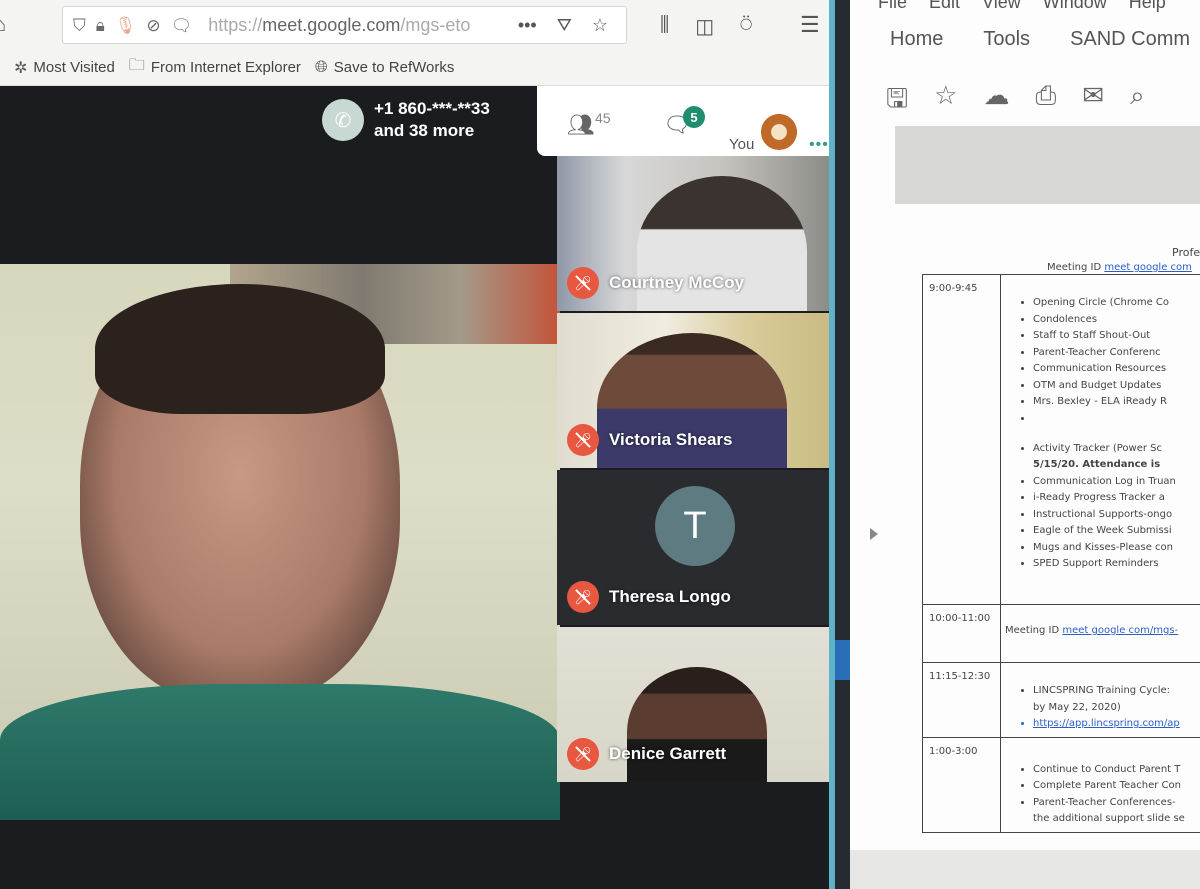  Describe the element at coordinates (1186, 252) in the screenshot. I see `document-title: Profe` at that location.